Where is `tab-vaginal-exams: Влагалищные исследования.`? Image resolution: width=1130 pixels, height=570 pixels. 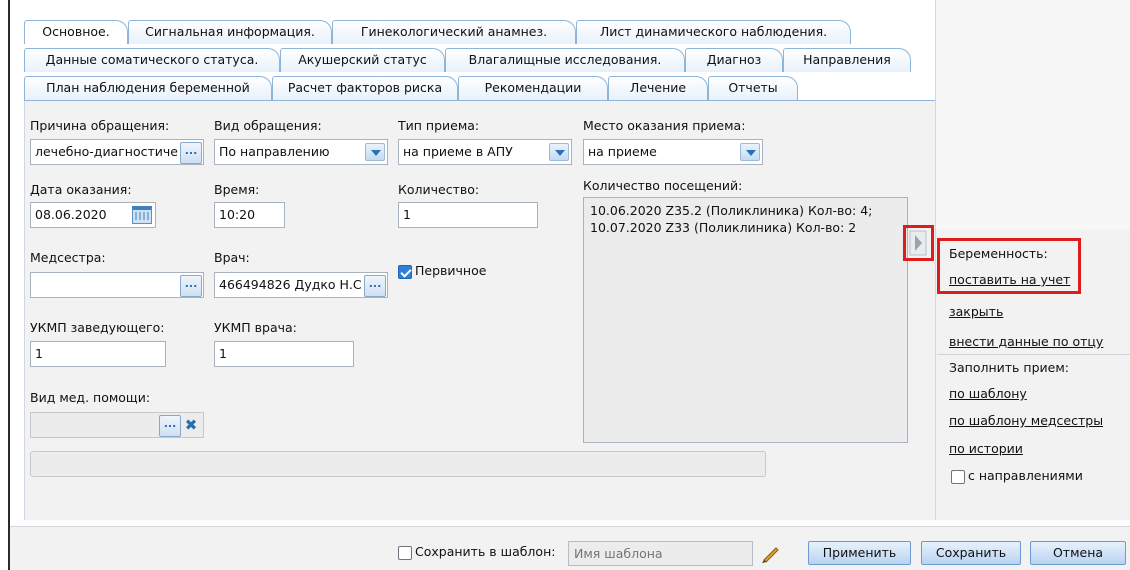 tab-vaginal-exams: Влагалищные исследования. is located at coordinates (565, 60).